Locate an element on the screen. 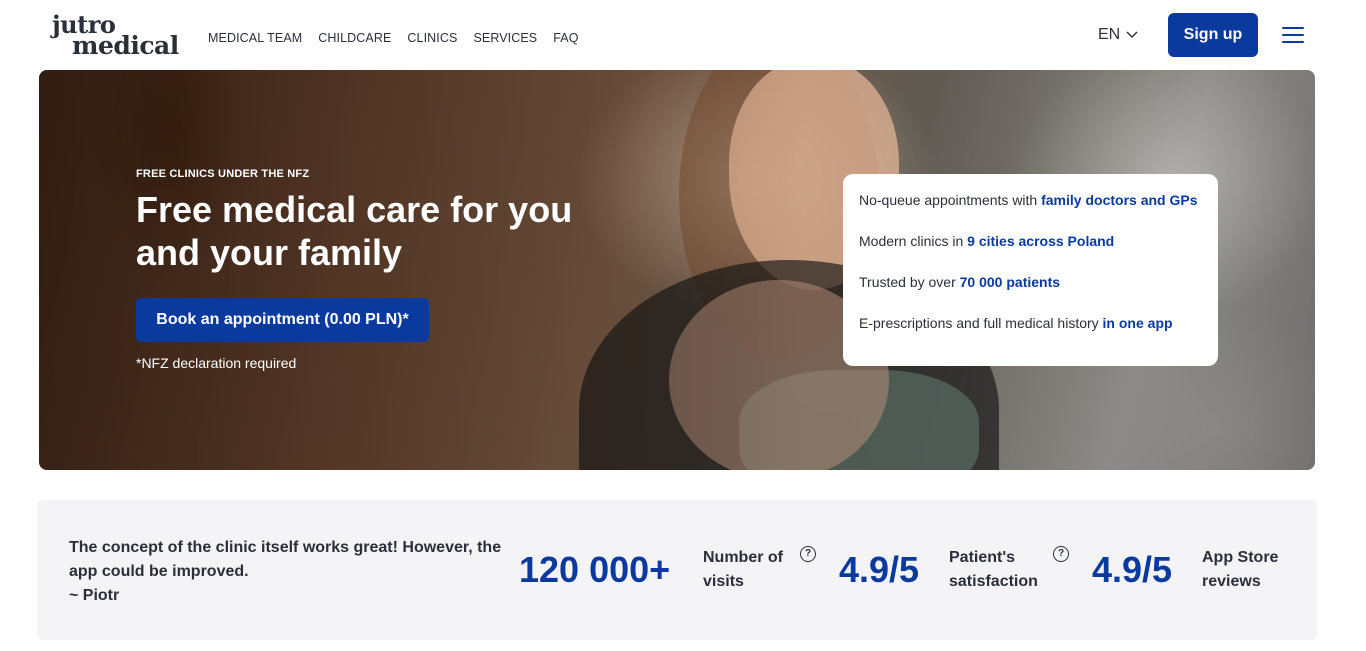 This screenshot has width=1366, height=651. language-selector: EN is located at coordinates (1118, 35).